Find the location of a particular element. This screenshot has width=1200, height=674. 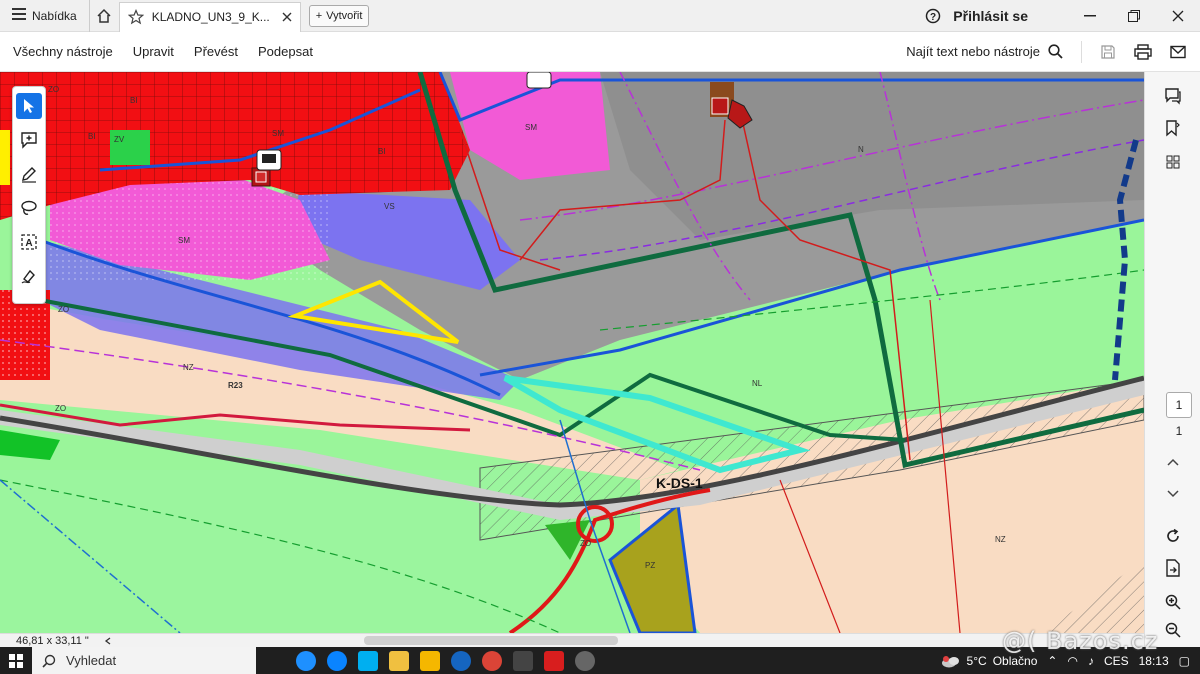

comments-icon is located at coordinates (1173, 96).